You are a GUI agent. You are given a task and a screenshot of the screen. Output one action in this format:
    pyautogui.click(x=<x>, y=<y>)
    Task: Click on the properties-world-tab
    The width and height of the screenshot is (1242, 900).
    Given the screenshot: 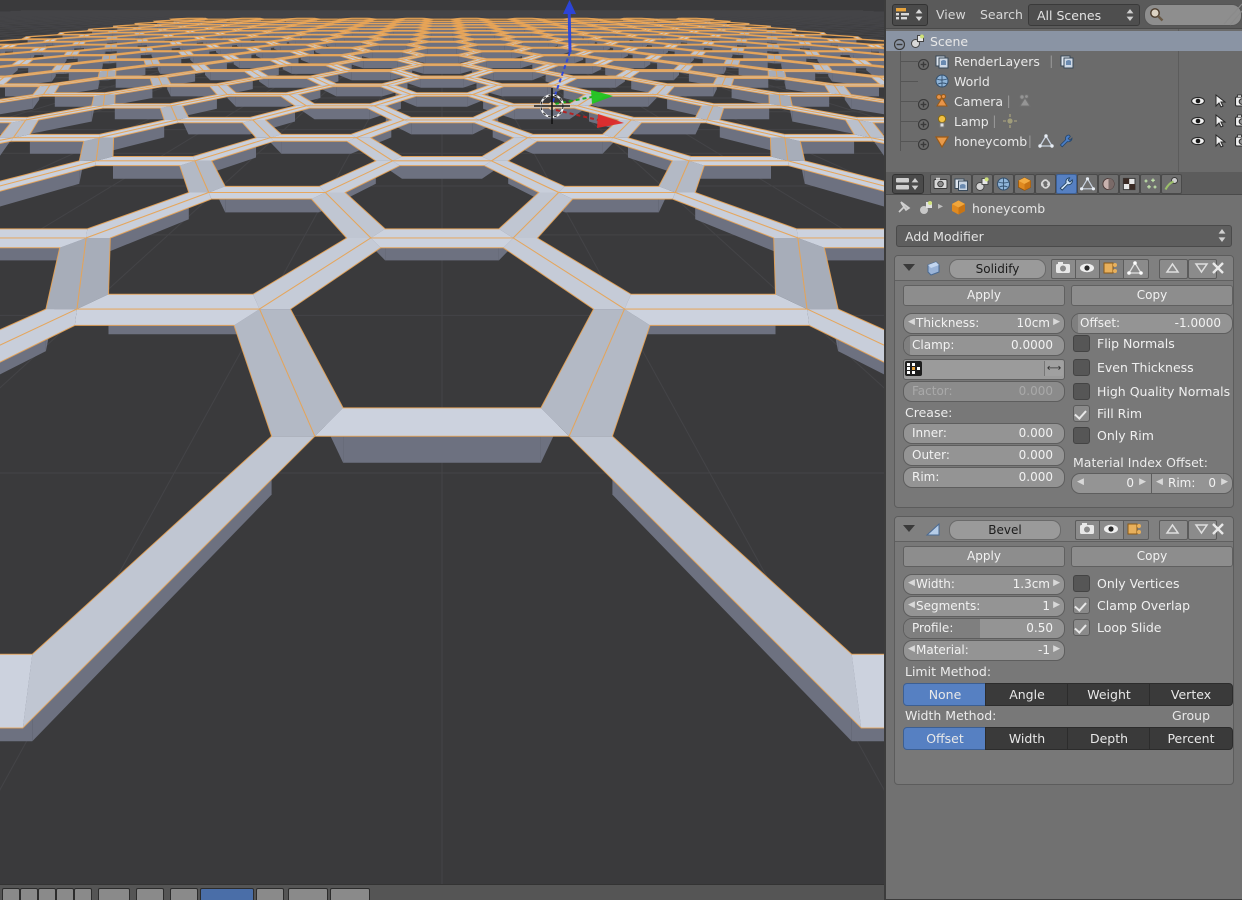 What is the action you would take?
    pyautogui.click(x=1003, y=184)
    